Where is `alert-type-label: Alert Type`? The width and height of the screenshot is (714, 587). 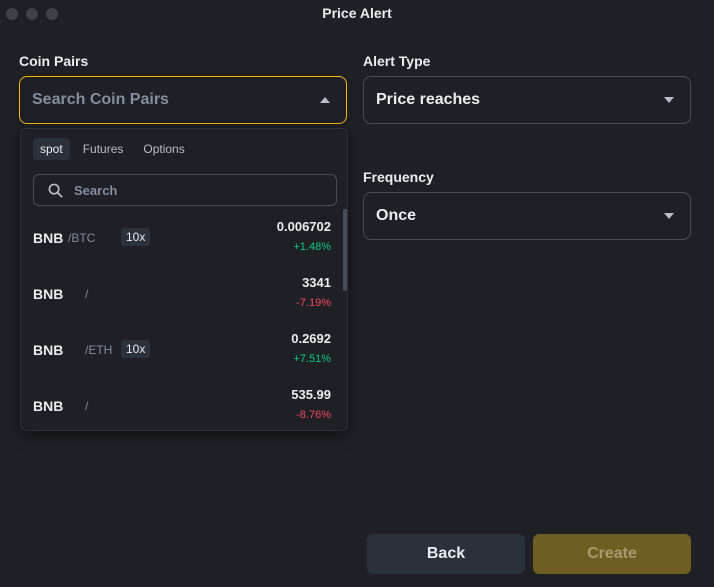
alert-type-label: Alert Type is located at coordinates (397, 61).